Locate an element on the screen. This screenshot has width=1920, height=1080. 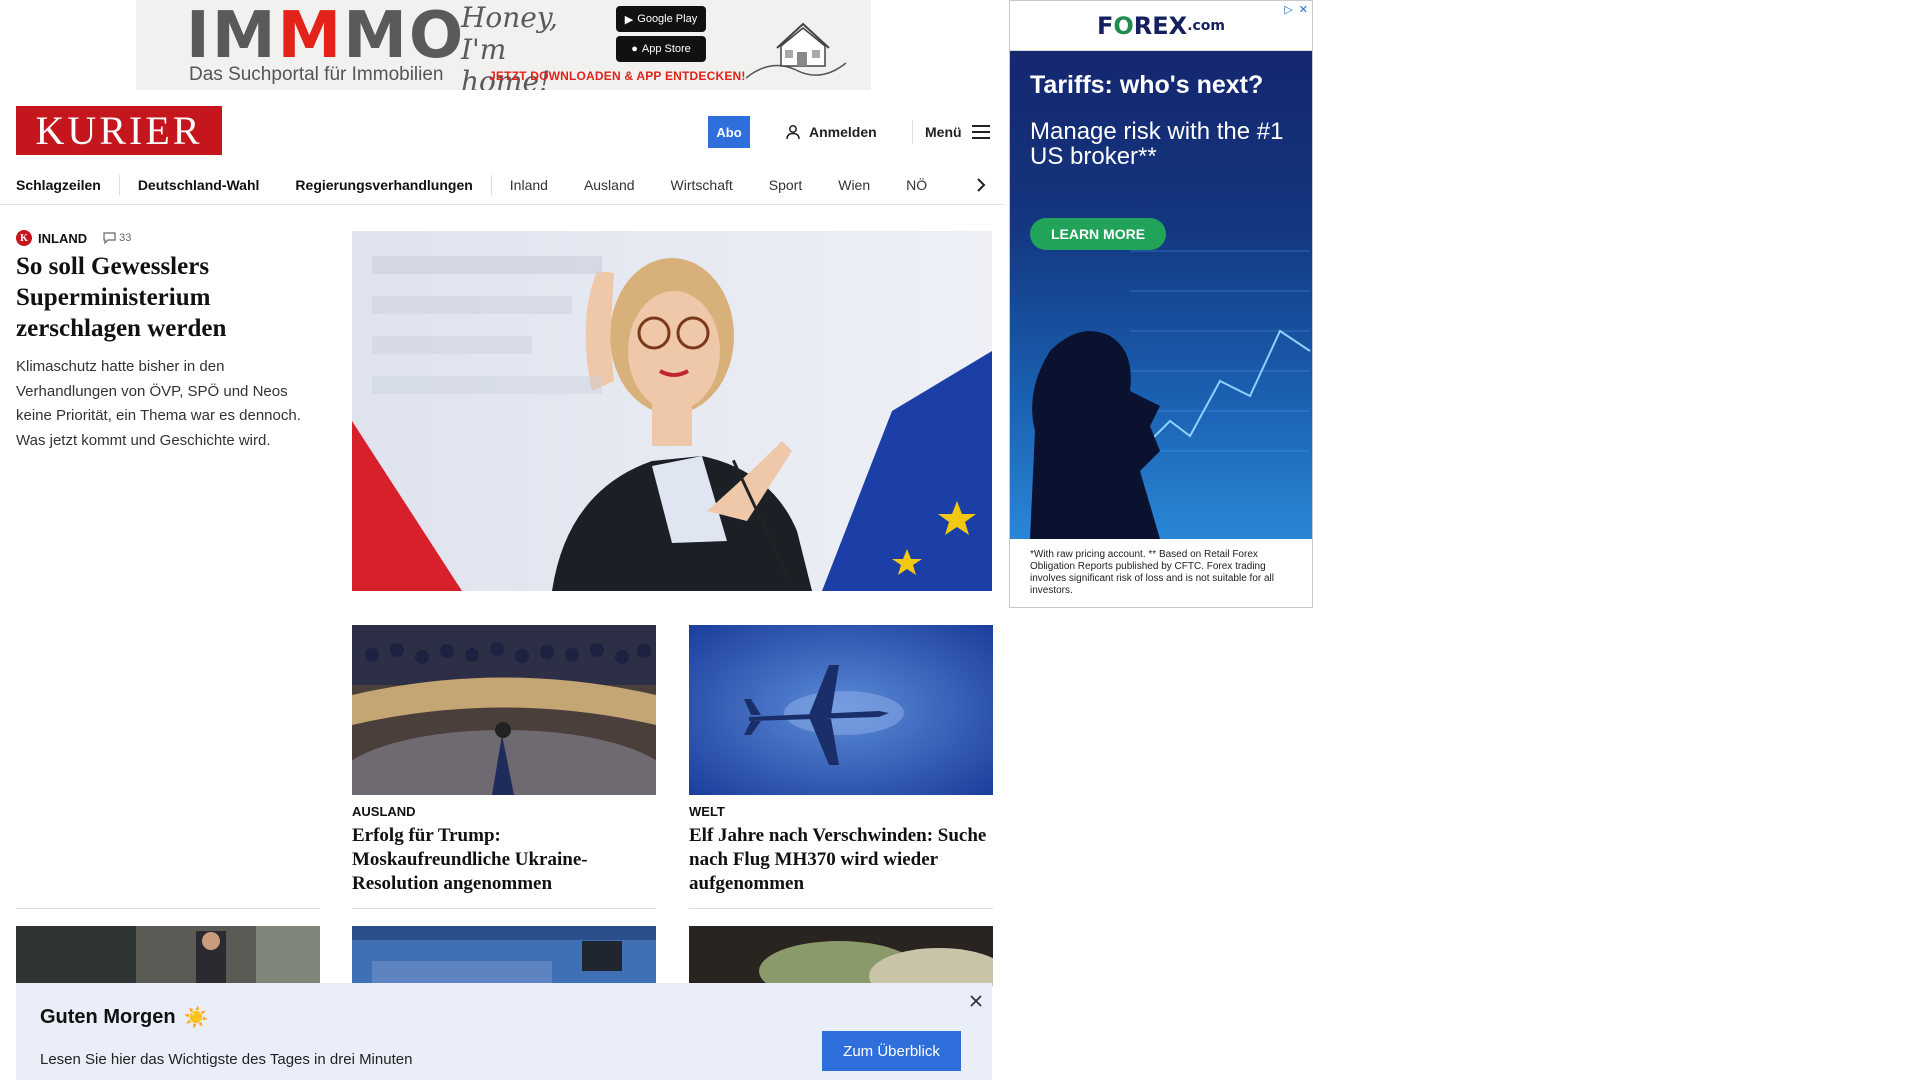
login-label: Anmelden is located at coordinates (843, 132).